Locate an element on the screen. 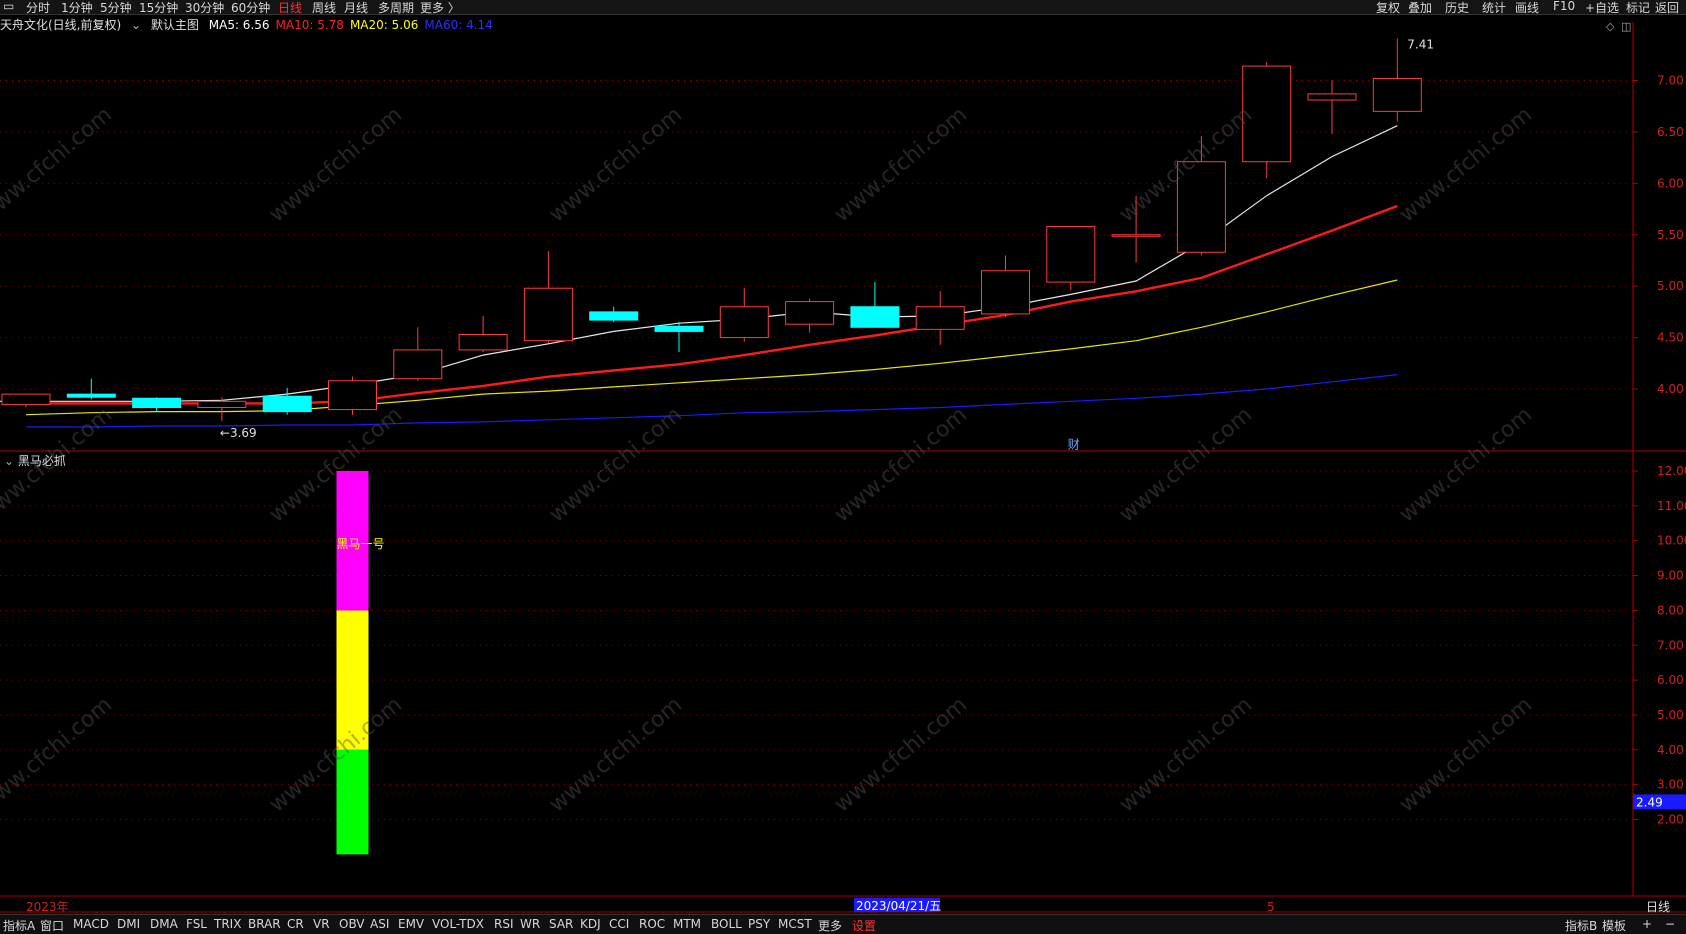  y-tick-label: 9.00 is located at coordinates (1670, 576).